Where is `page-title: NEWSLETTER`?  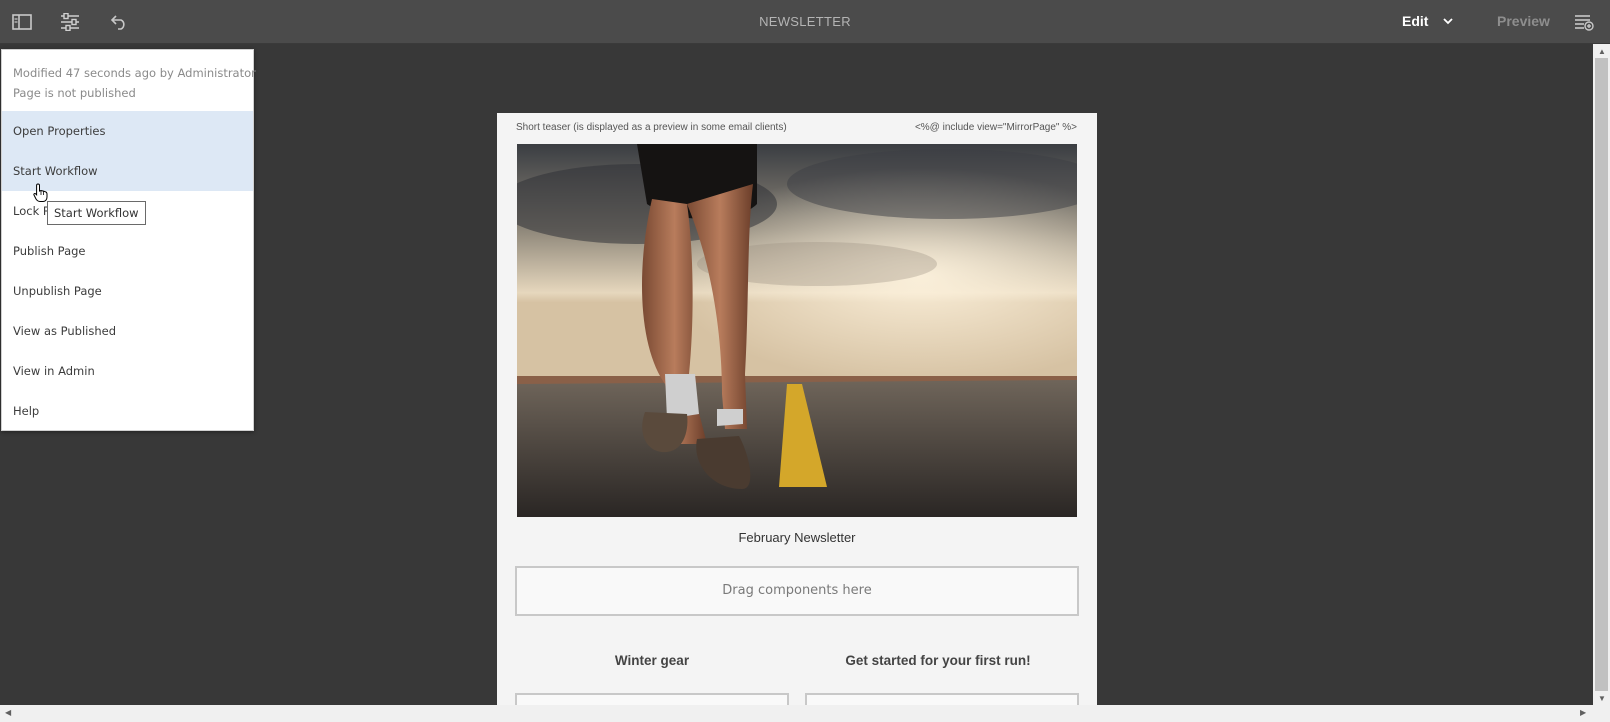
page-title: NEWSLETTER is located at coordinates (805, 21).